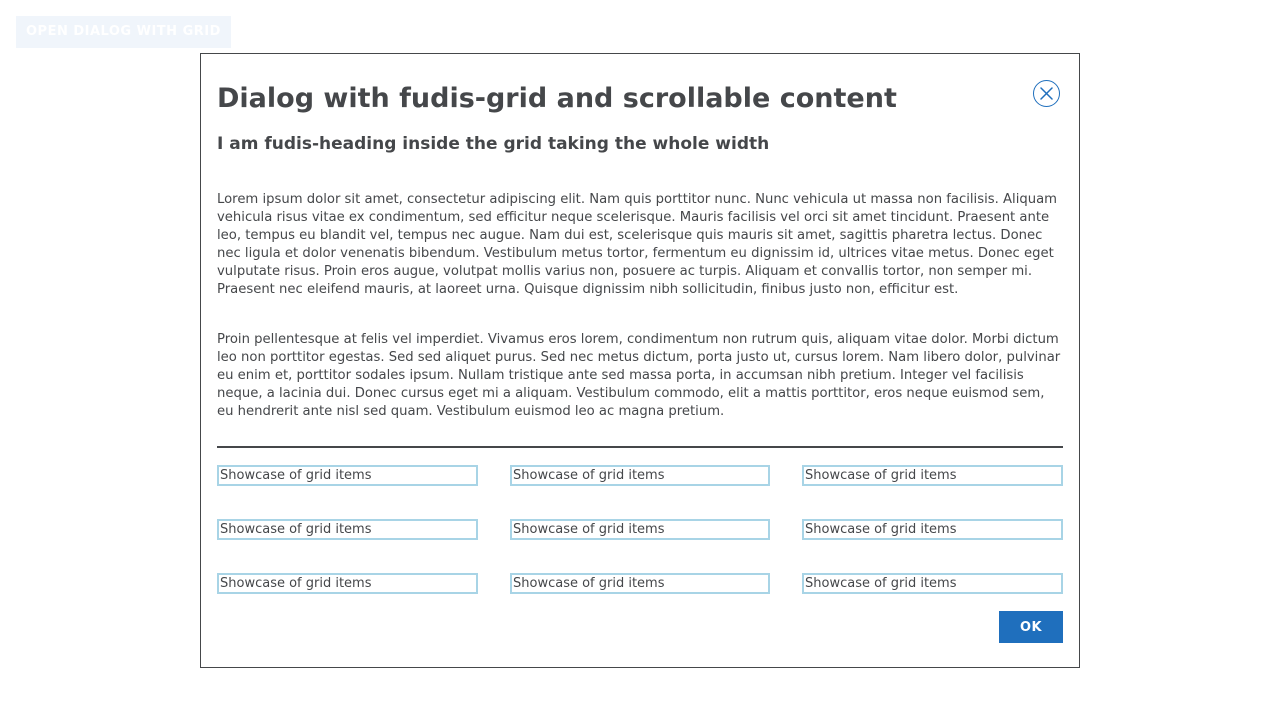 This screenshot has height=720, width=1280. I want to click on open-dialog-with-grid-button: OPEN DIALOG WITH GRID, so click(123, 32).